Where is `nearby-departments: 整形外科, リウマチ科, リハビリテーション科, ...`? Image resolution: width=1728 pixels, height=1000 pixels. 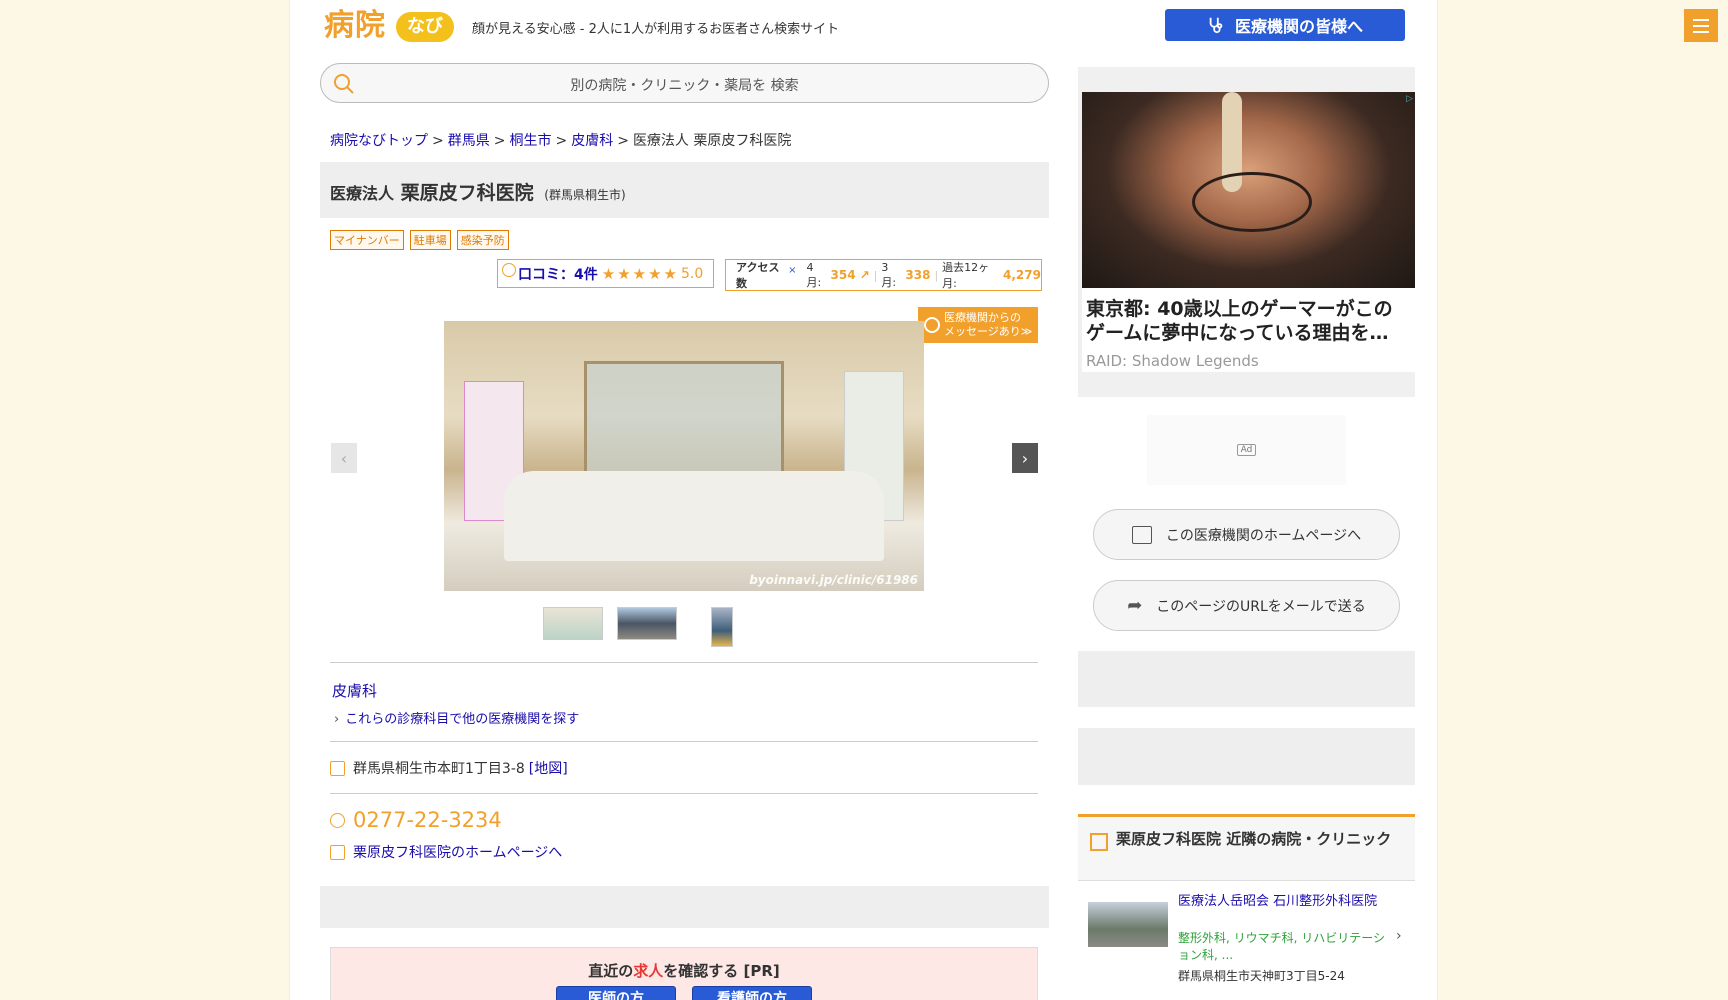 nearby-departments: 整形外科, リウマチ科, リハビリテーション科, ... is located at coordinates (1282, 946).